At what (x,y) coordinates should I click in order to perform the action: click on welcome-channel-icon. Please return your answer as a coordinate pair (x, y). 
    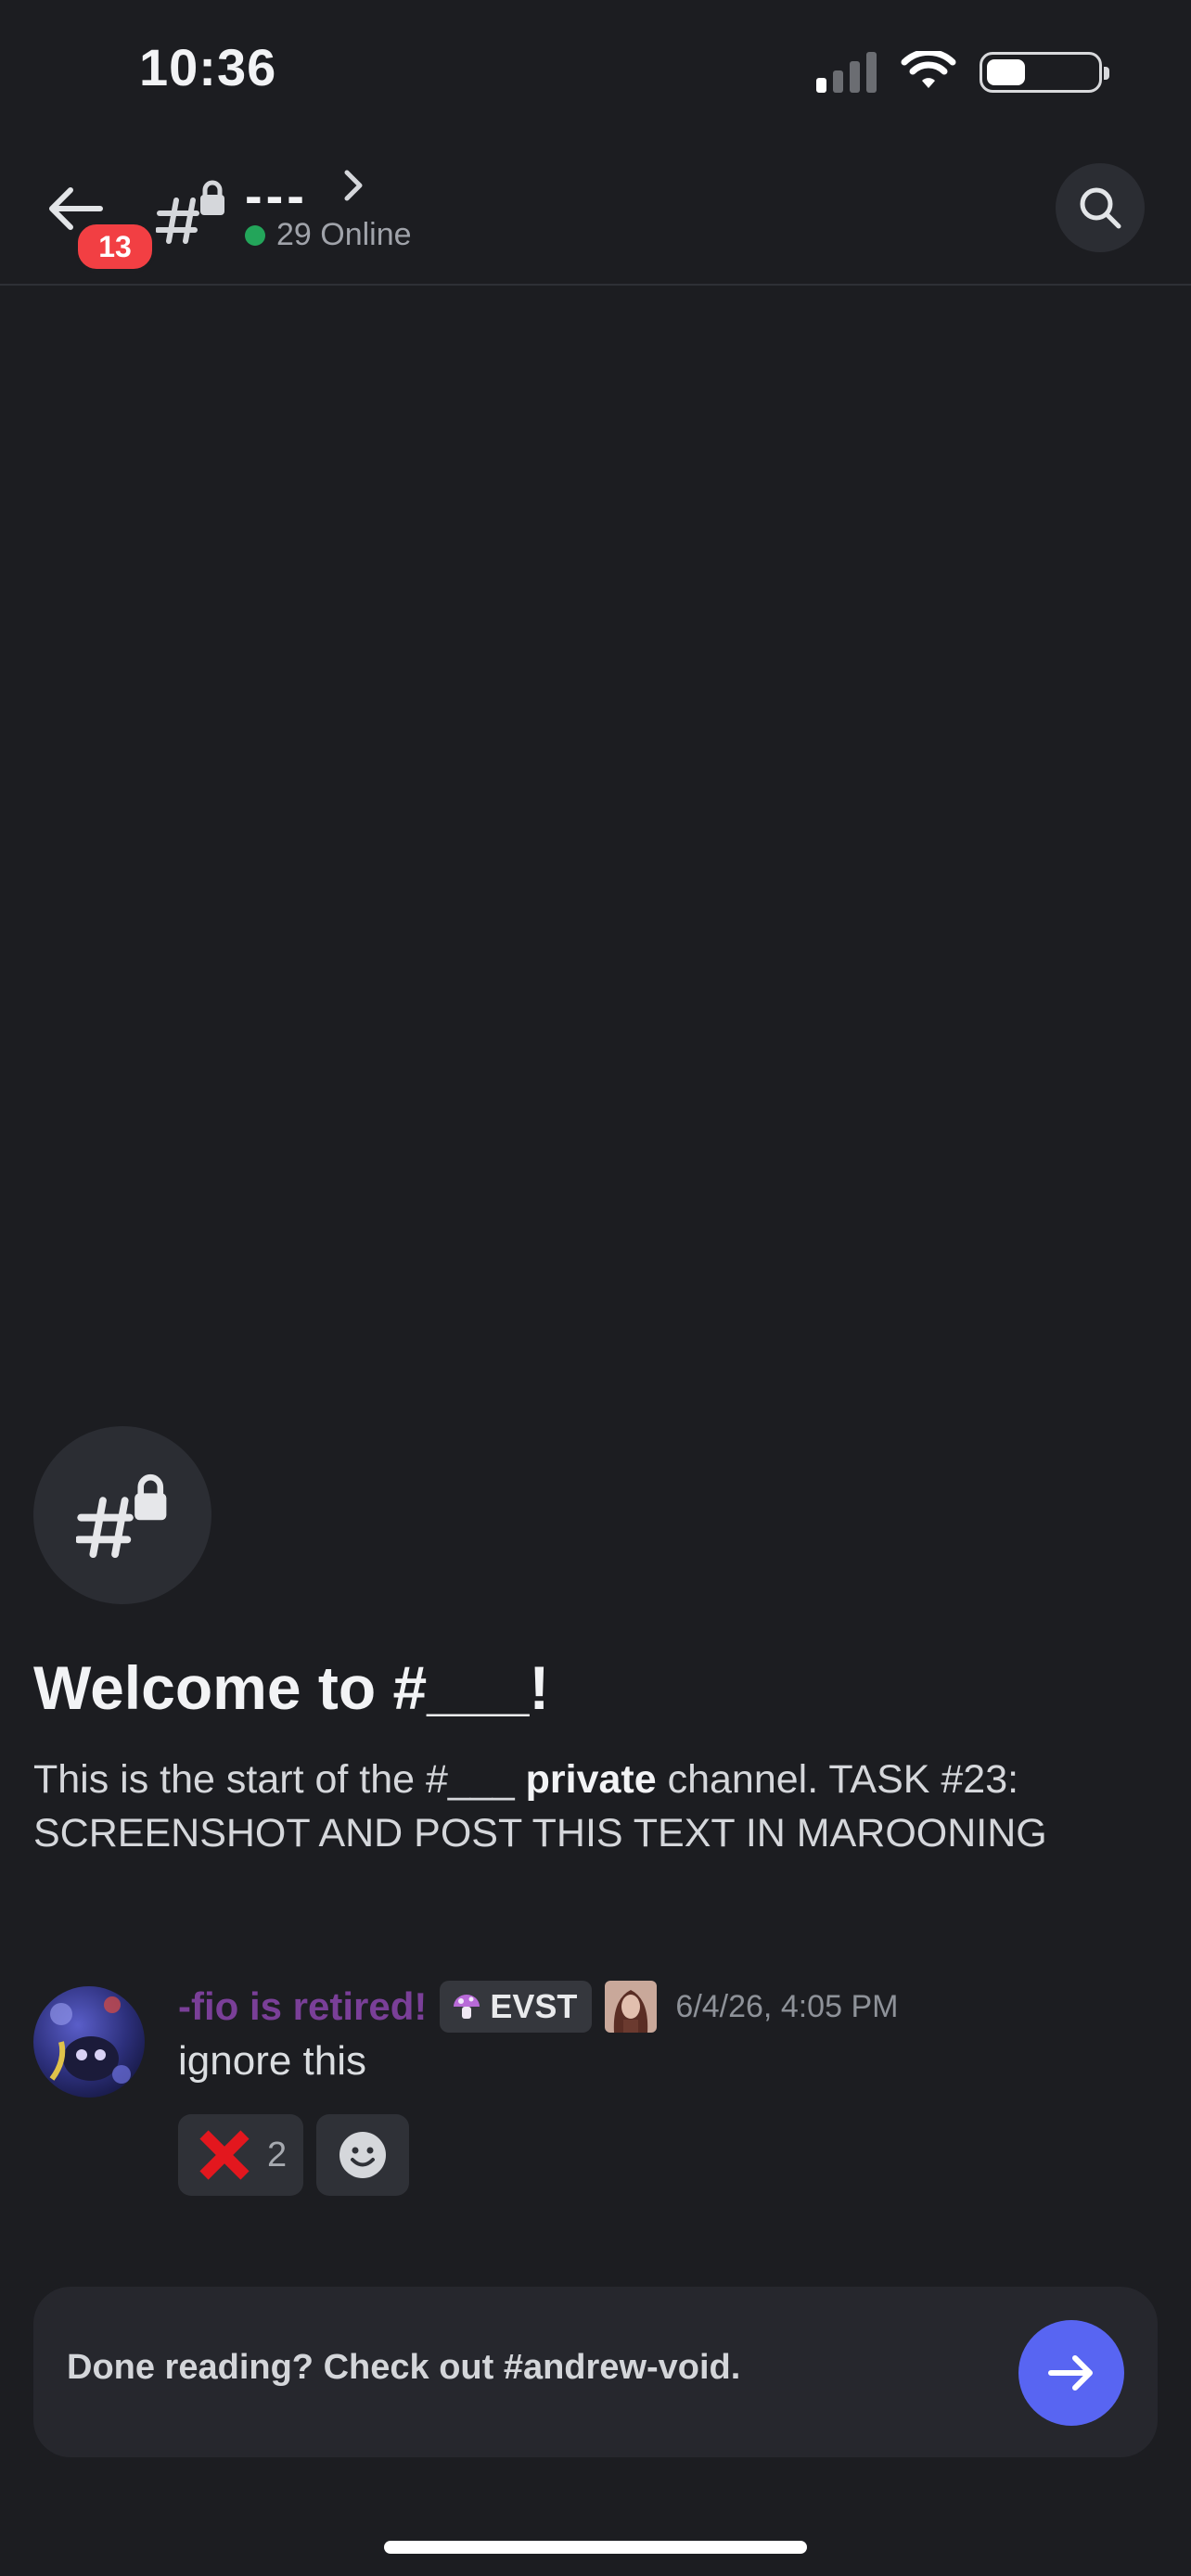
    Looking at the image, I should click on (122, 1515).